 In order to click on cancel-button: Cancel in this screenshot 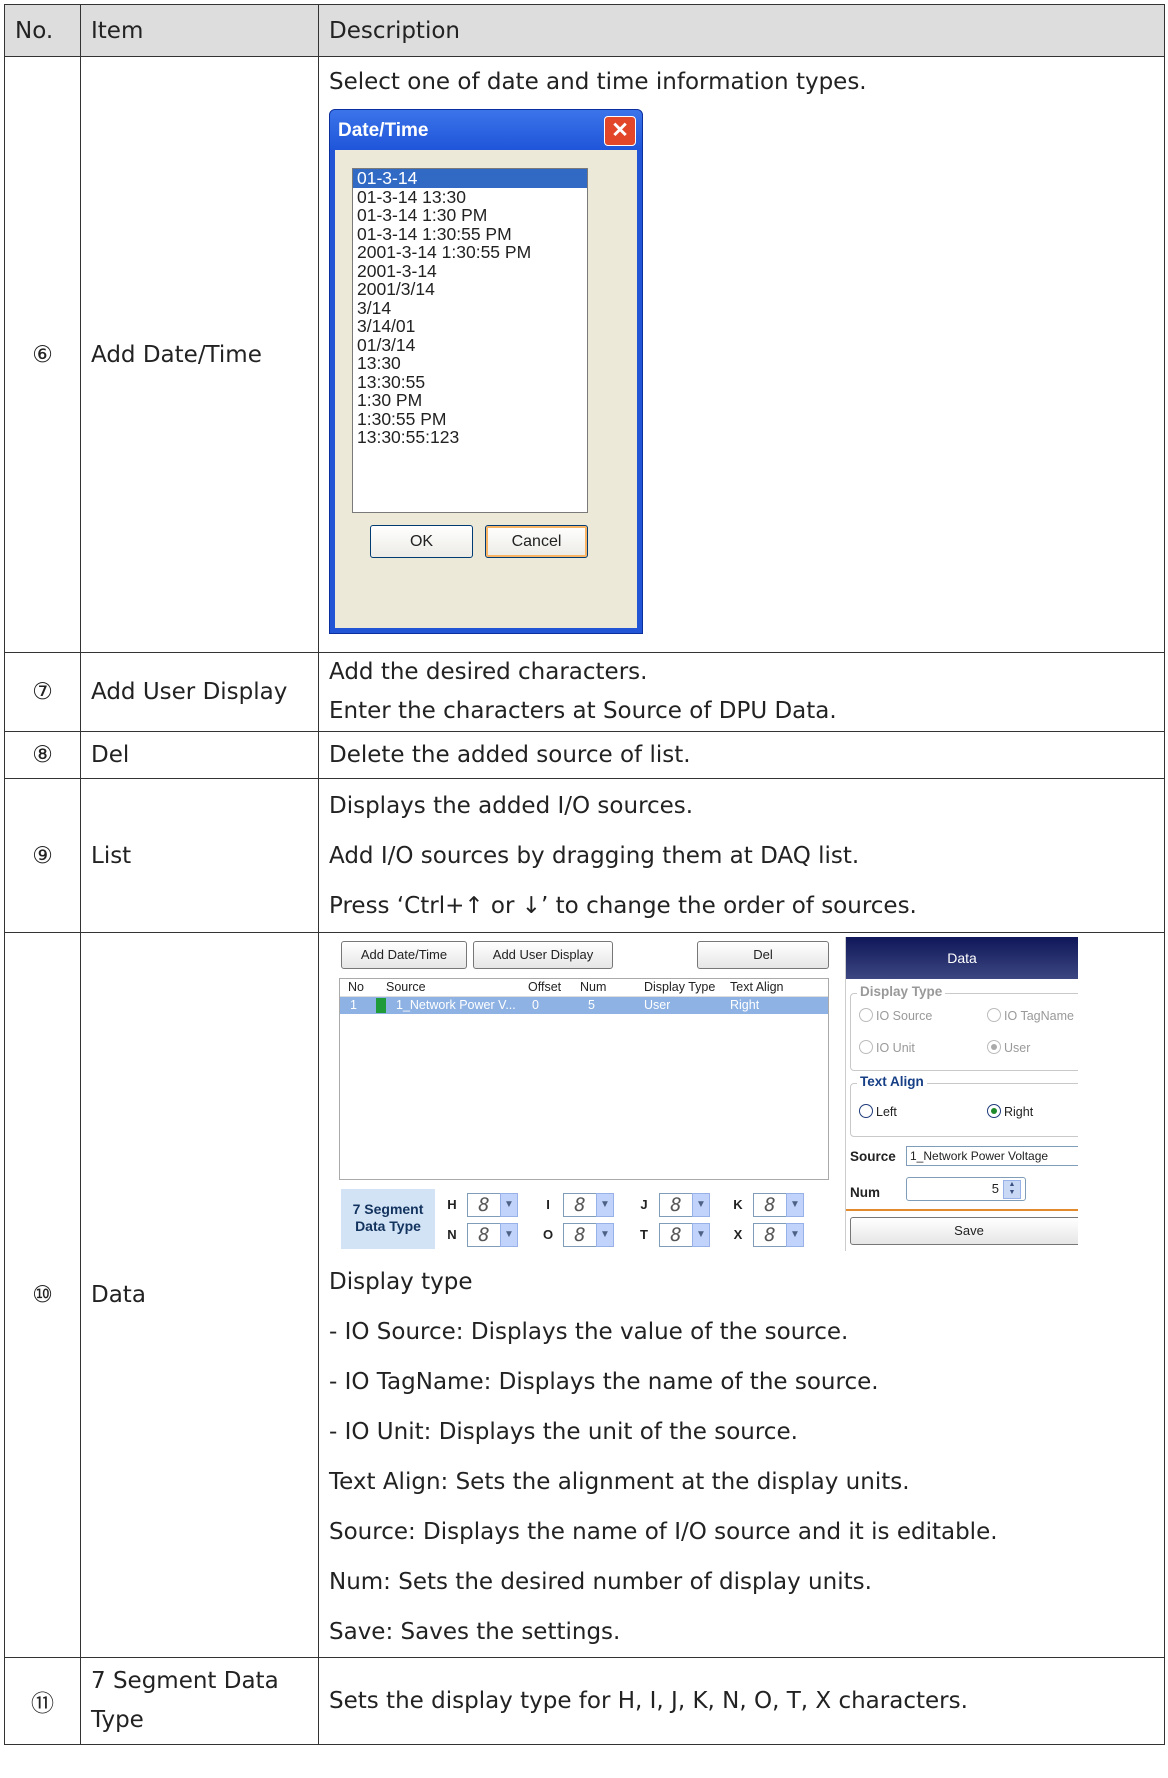, I will do `click(536, 541)`.